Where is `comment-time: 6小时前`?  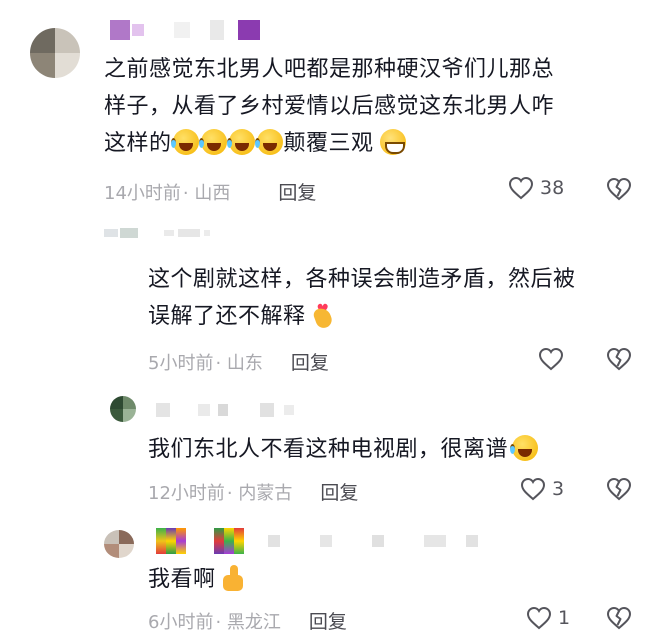
comment-time: 6小时前 is located at coordinates (181, 622).